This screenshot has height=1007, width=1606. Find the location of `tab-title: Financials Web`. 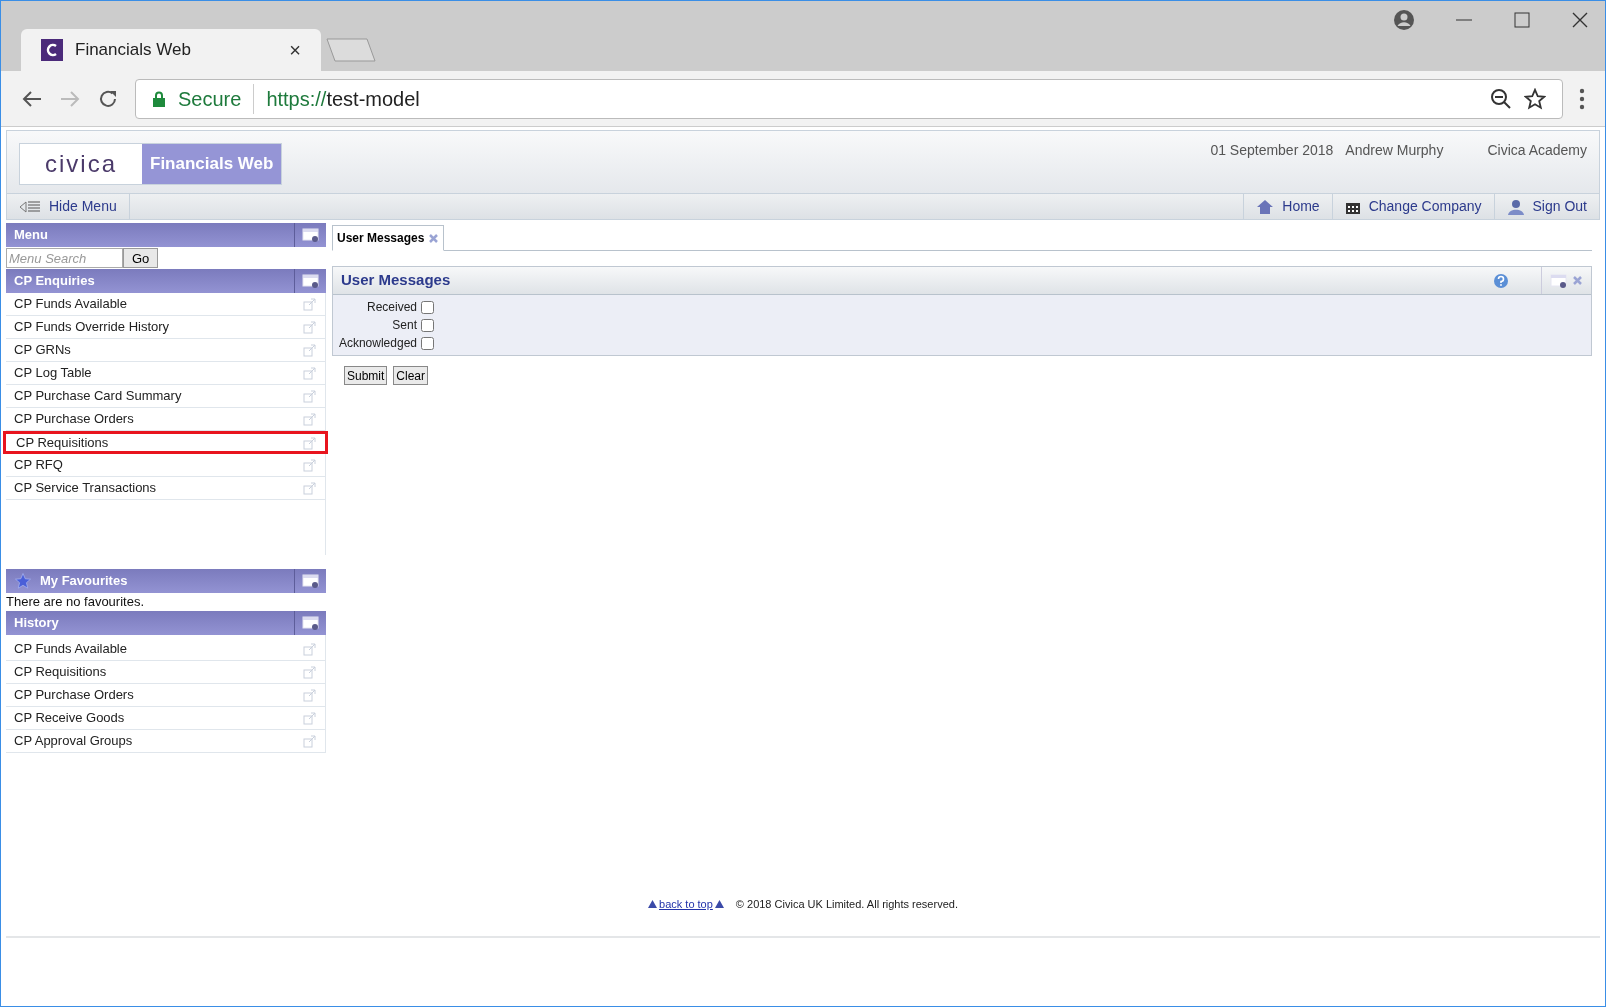

tab-title: Financials Web is located at coordinates (133, 50).